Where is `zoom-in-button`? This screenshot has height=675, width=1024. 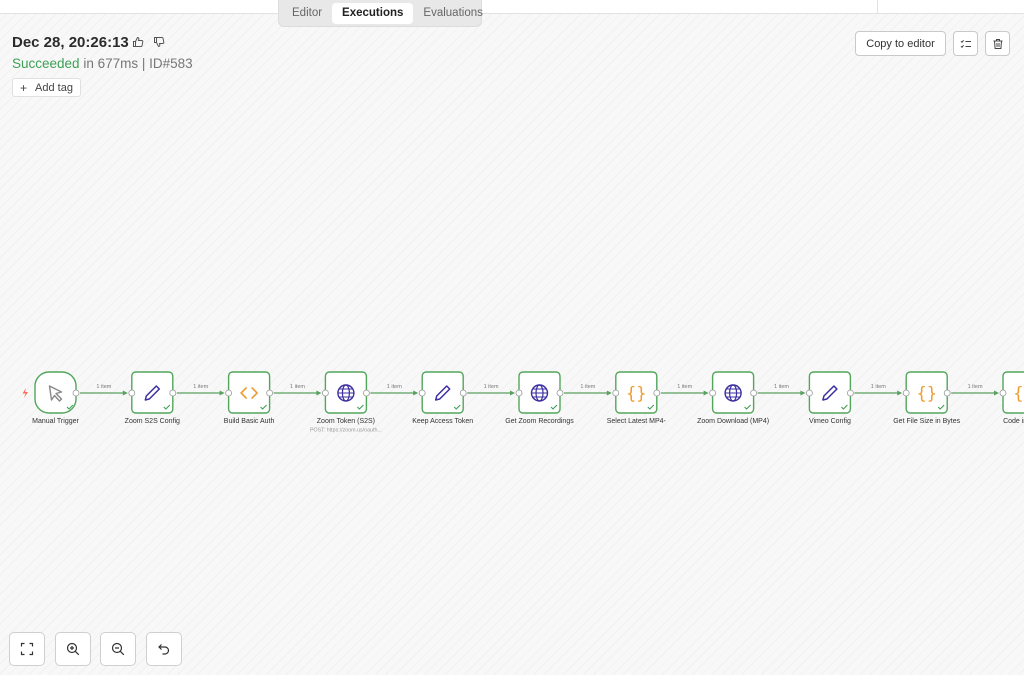
zoom-in-button is located at coordinates (73, 649).